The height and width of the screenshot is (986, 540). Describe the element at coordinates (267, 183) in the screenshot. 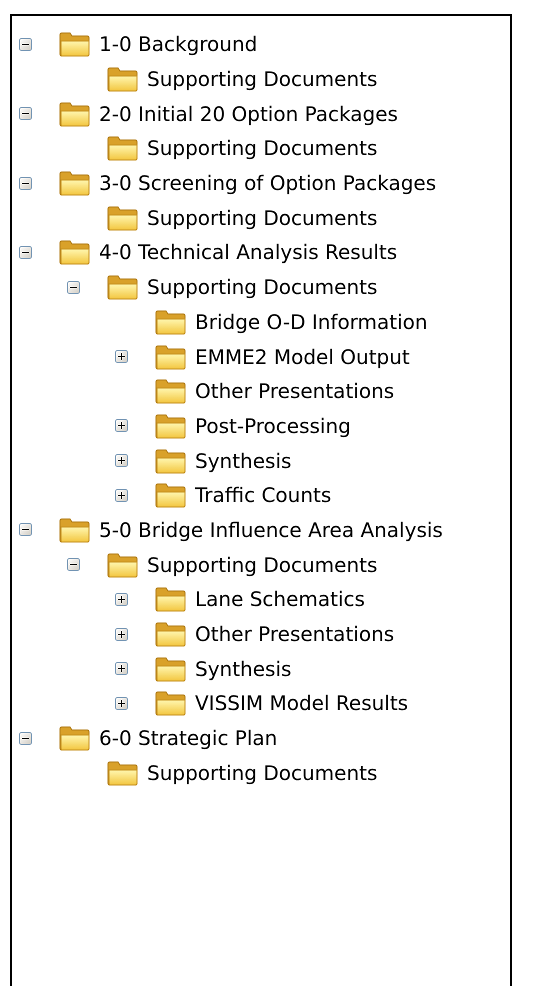

I see `folder-label: 3-0 Screening of Option Packages` at that location.